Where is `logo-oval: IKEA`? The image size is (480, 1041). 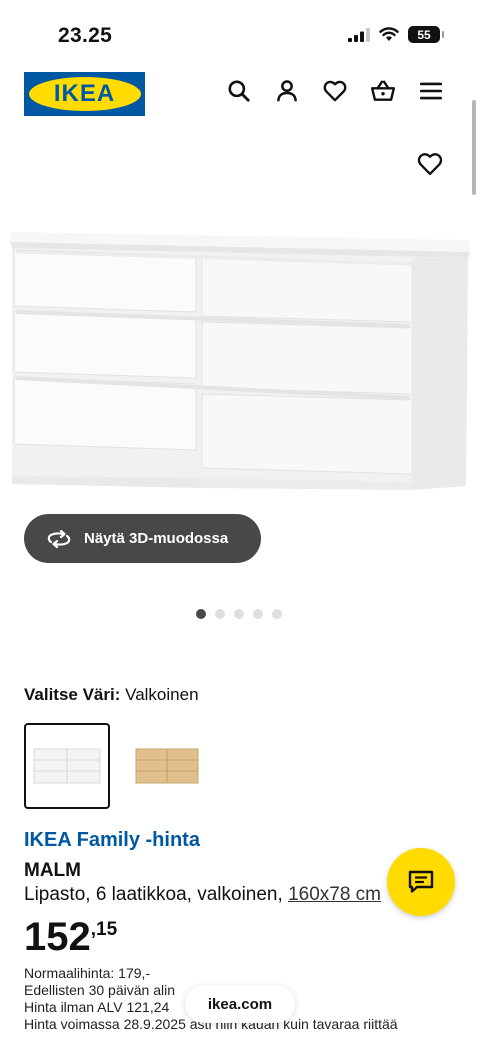
logo-oval: IKEA is located at coordinates (84, 94).